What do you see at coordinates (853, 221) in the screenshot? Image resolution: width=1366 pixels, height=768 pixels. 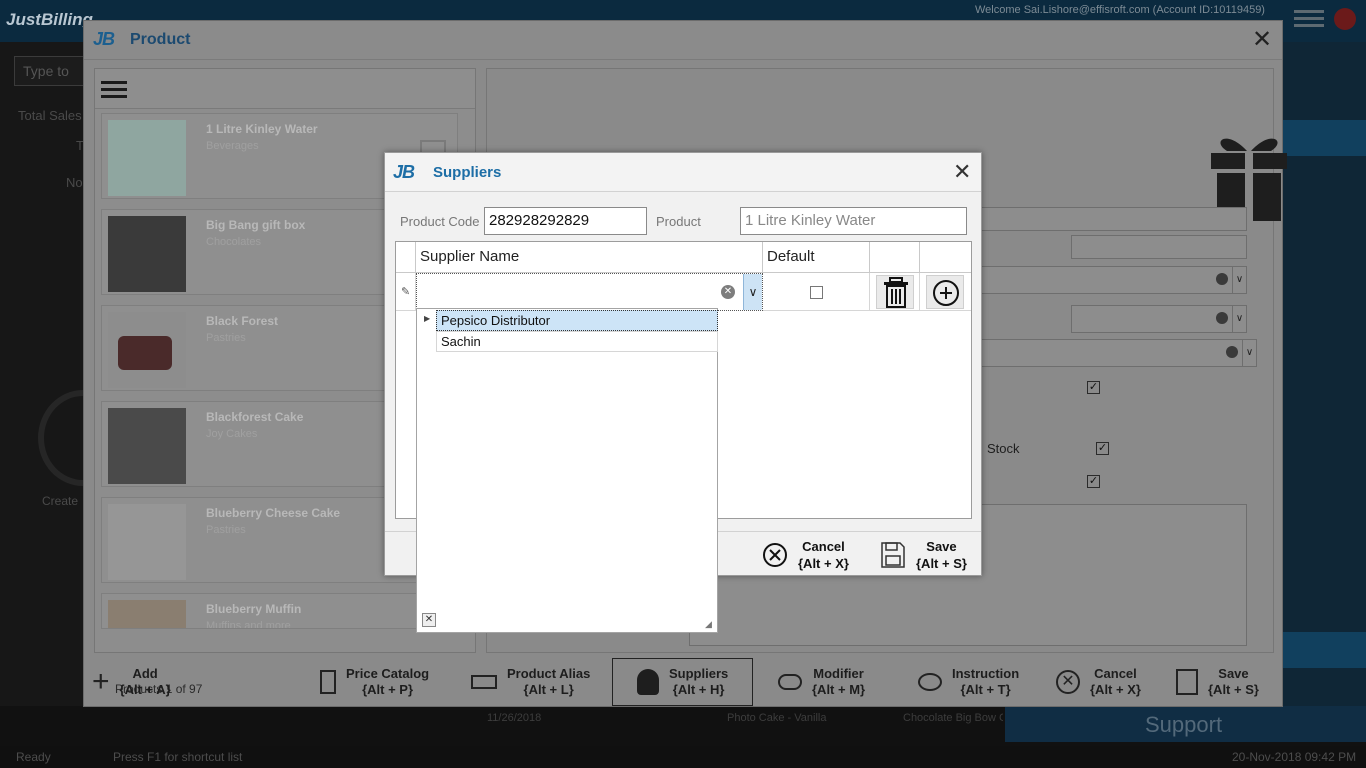 I see `product-name-field: 1 Litre Kinley Water` at bounding box center [853, 221].